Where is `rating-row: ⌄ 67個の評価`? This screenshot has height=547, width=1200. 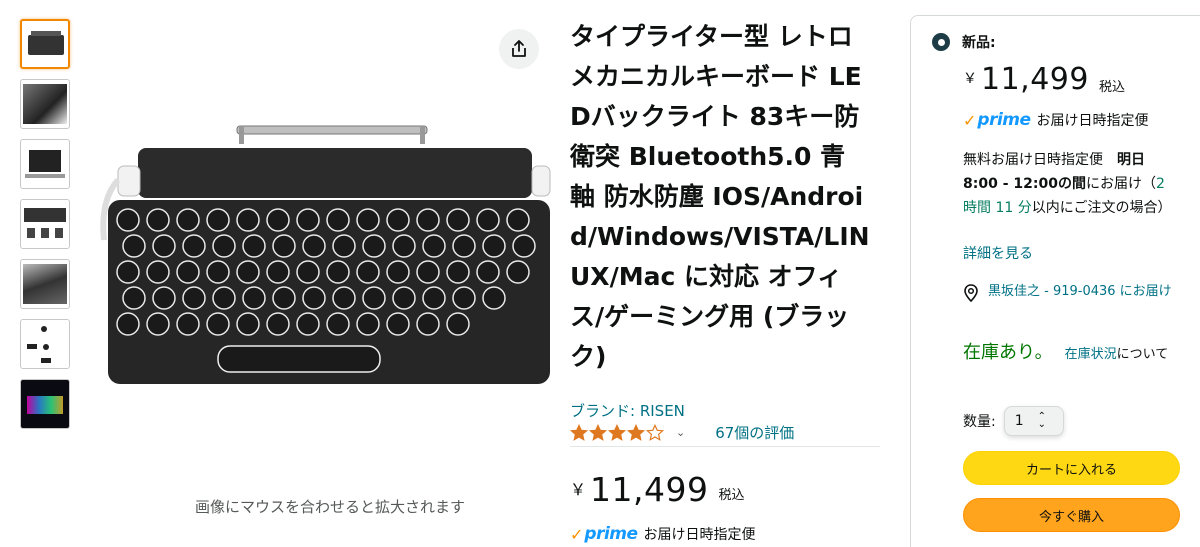
rating-row: ⌄ 67個の評価 is located at coordinates (725, 435).